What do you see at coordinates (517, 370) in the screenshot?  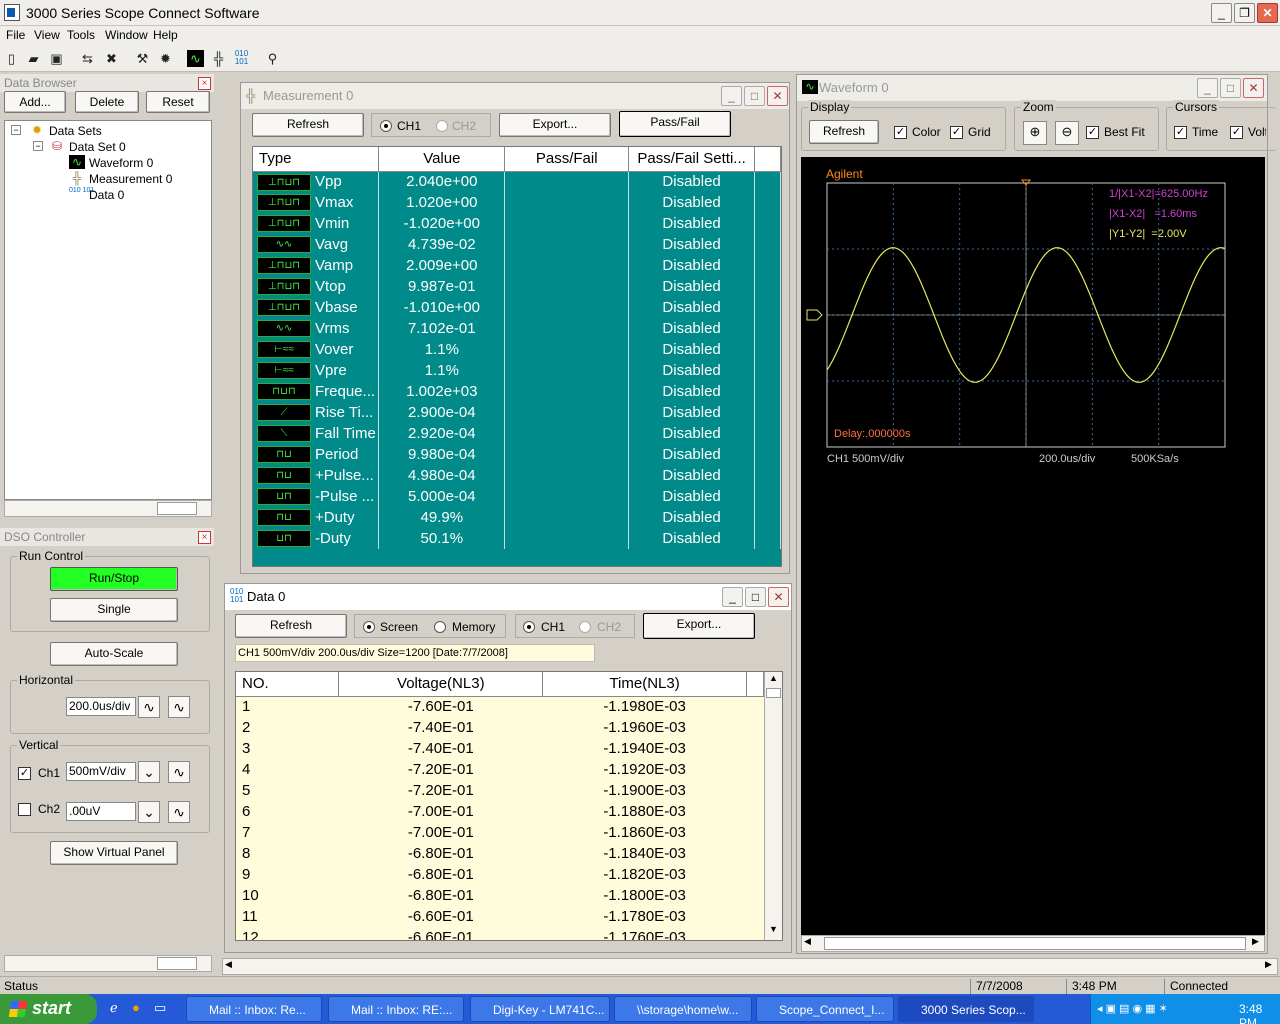 I see `measurement-row: ⊢≈≈ Vpre 1.1% Disabled` at bounding box center [517, 370].